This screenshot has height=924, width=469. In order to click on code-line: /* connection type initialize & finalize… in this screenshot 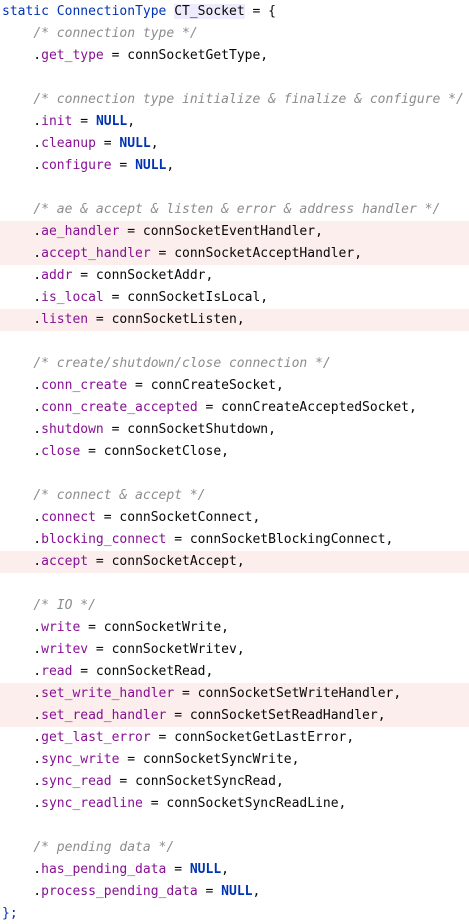, I will do `click(234, 100)`.